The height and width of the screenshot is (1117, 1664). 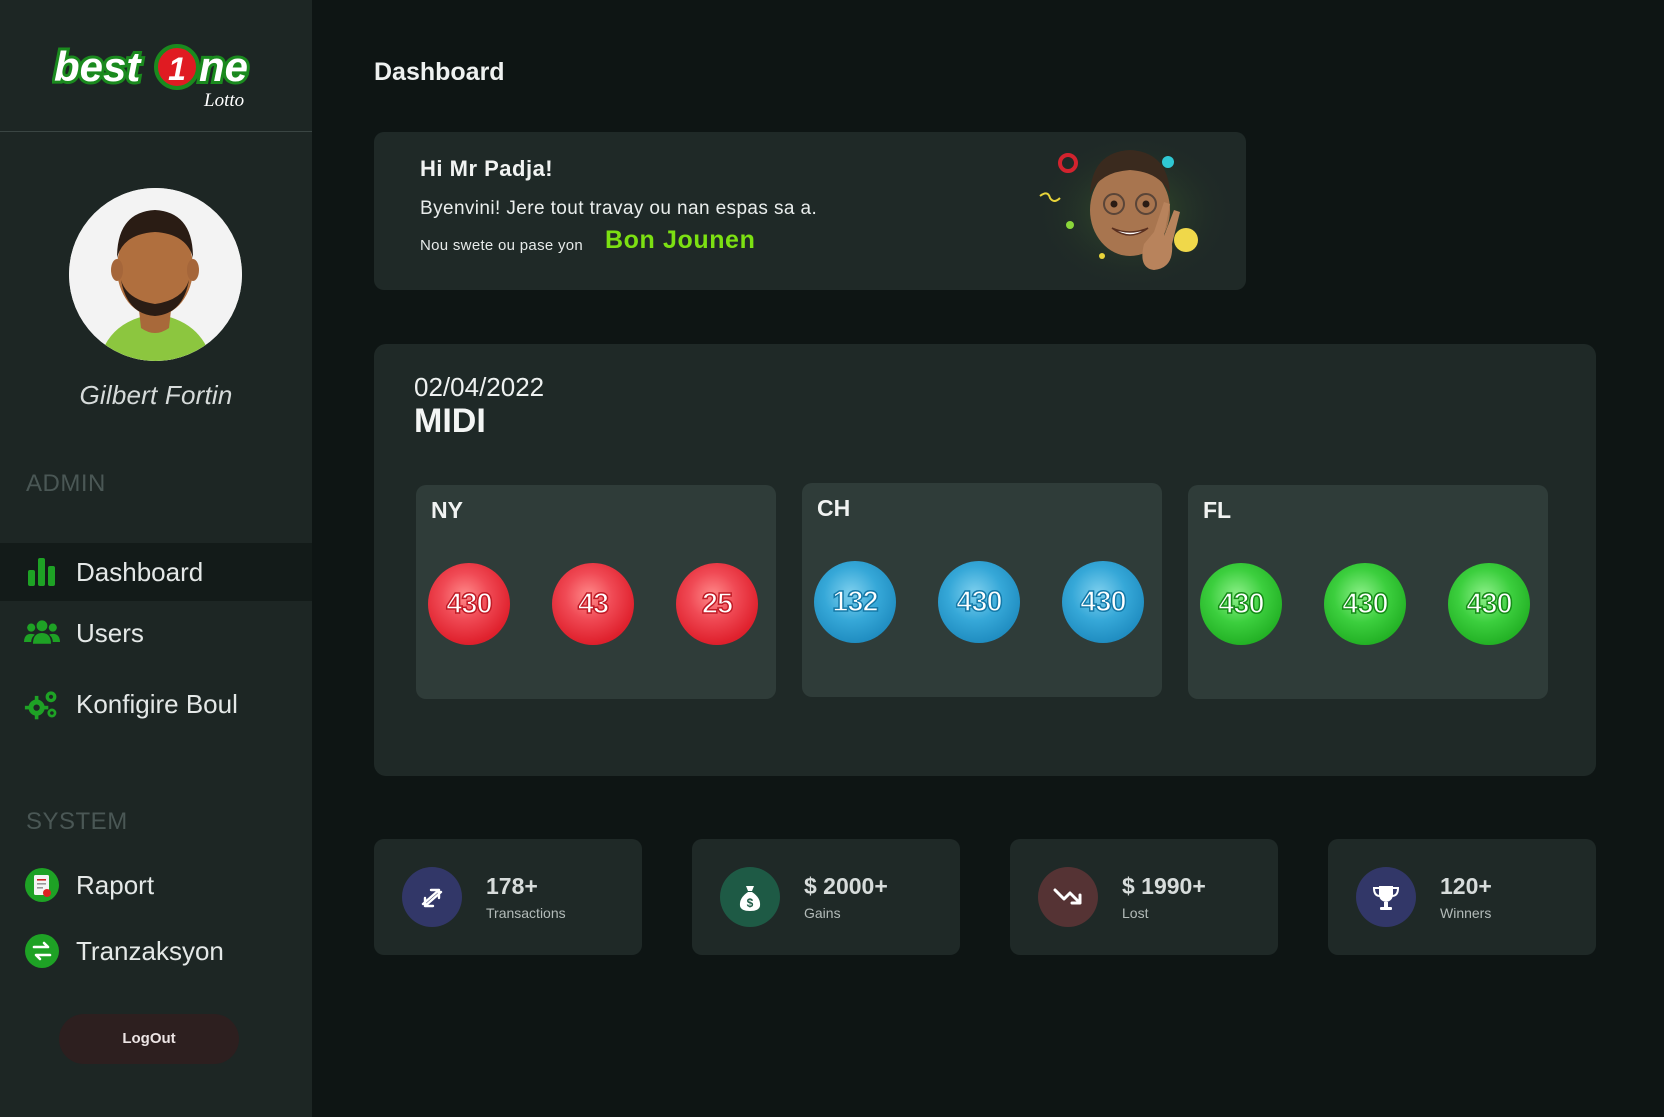 I want to click on exchange-icon, so click(x=42, y=951).